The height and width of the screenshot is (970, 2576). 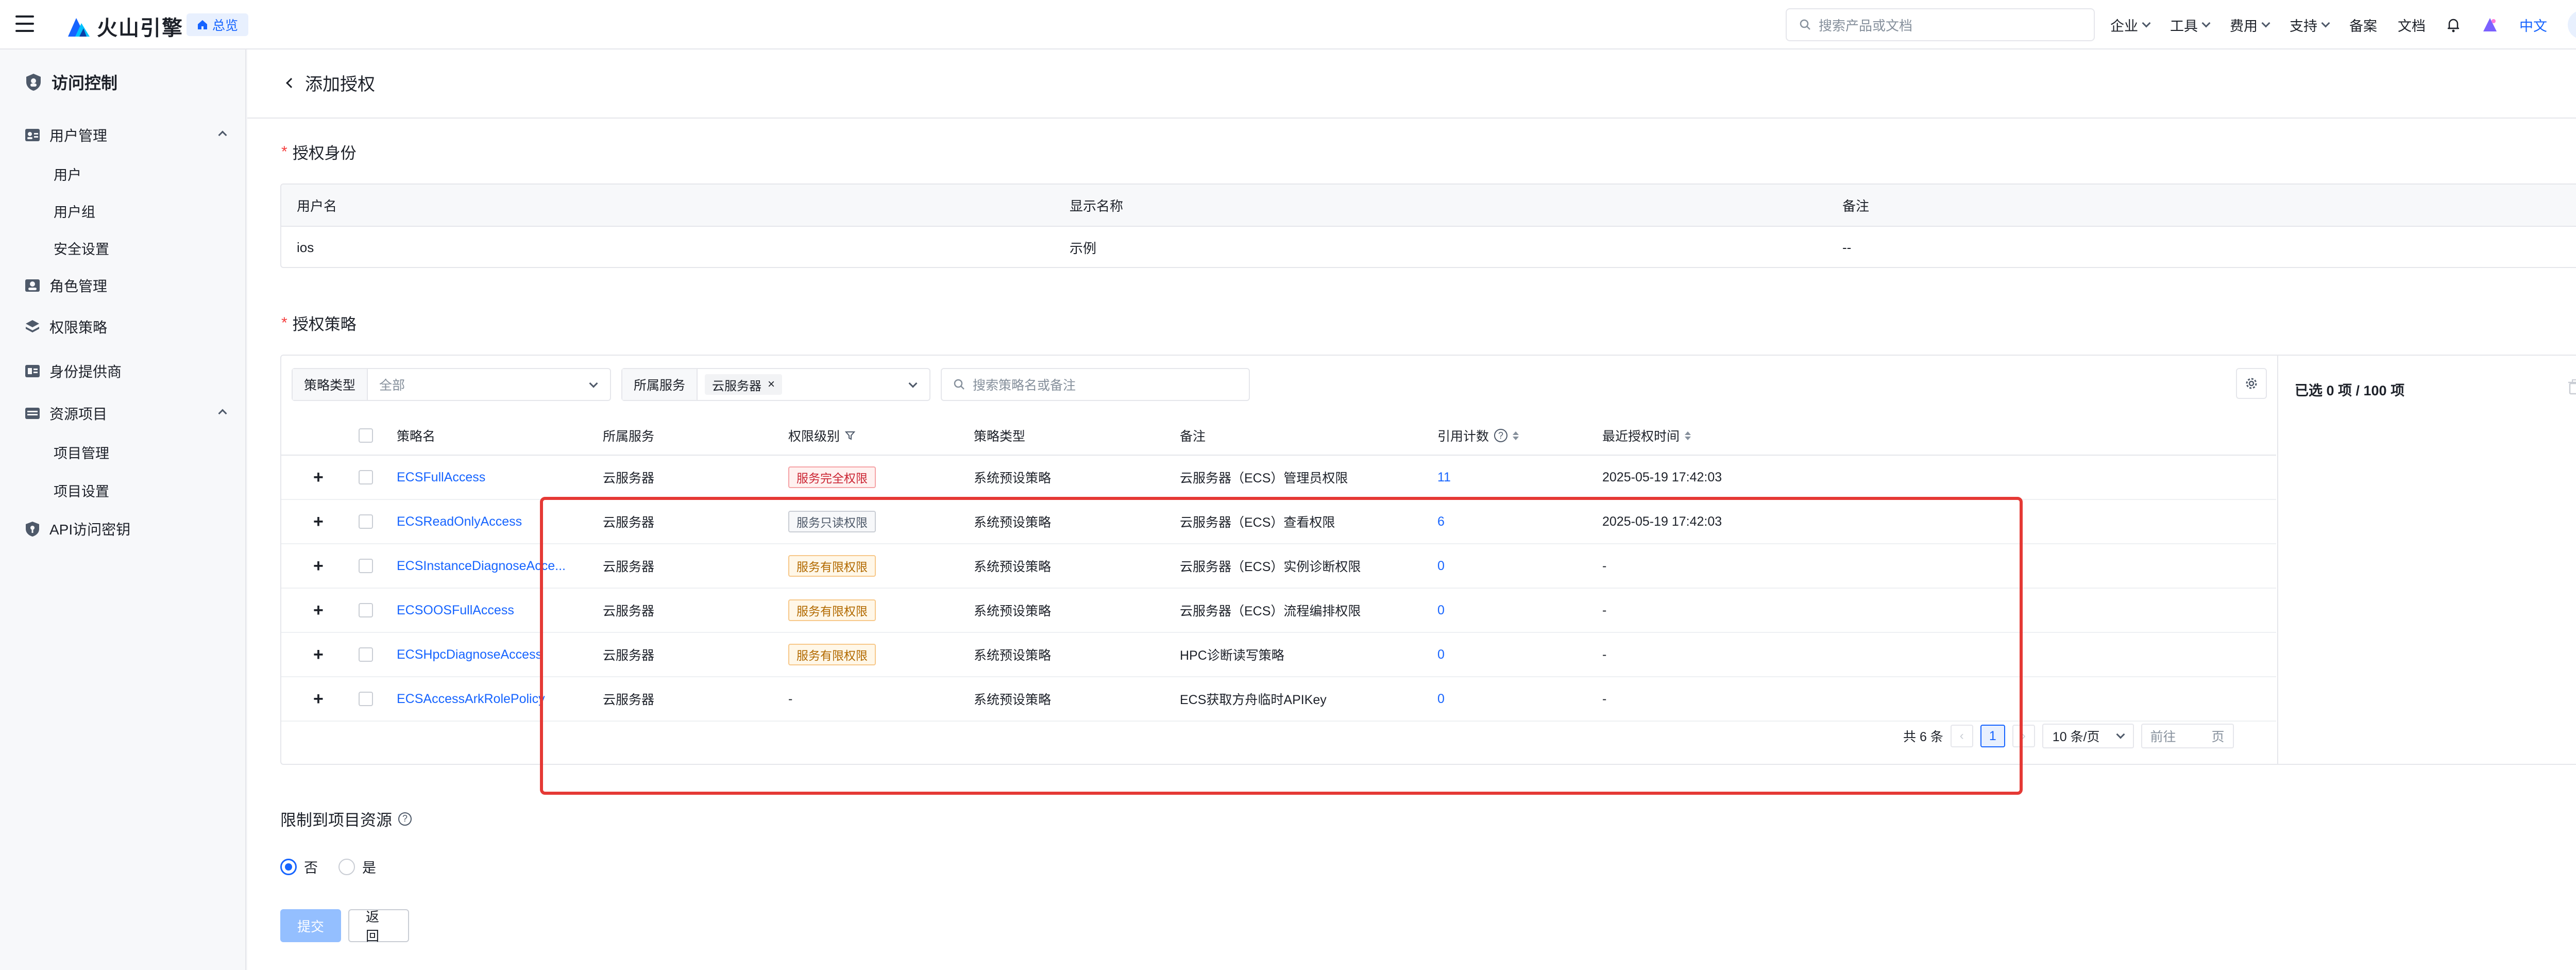 What do you see at coordinates (24, 23) in the screenshot?
I see `menu-icon` at bounding box center [24, 23].